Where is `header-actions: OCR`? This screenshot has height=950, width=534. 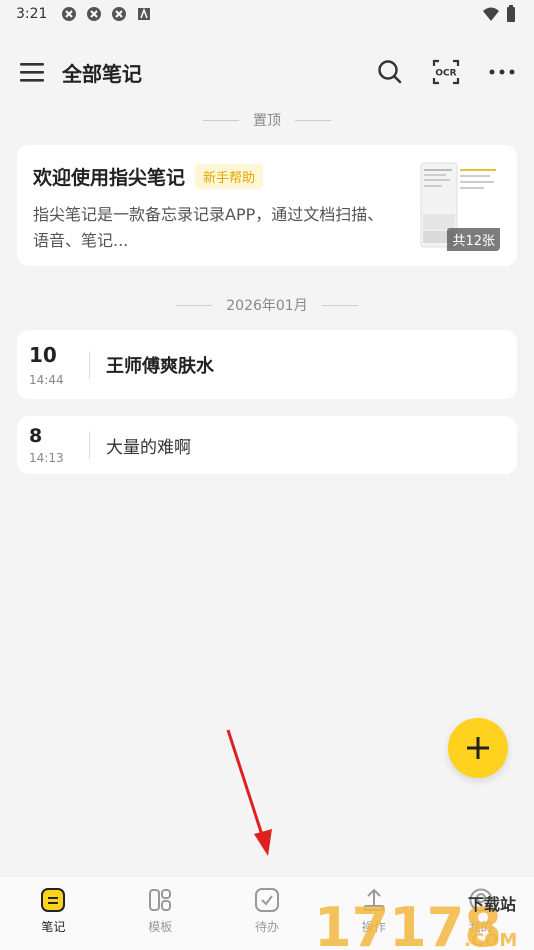
header-actions: OCR is located at coordinates (446, 72).